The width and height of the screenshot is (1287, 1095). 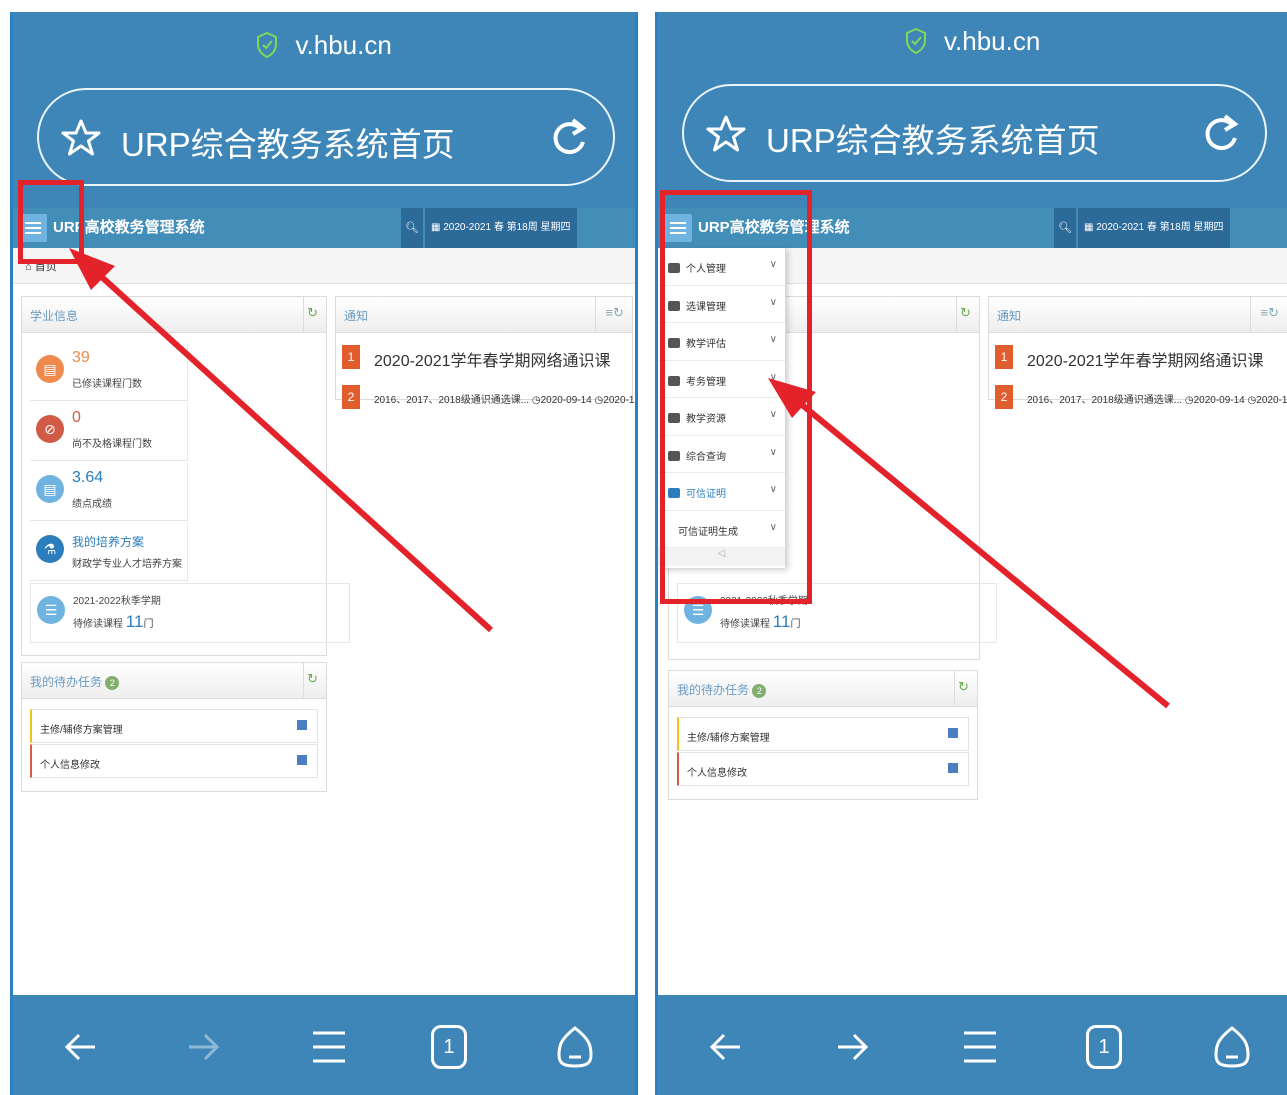 I want to click on stat-failed: ⊘ 0 尚不及格课程门数, so click(x=109, y=432).